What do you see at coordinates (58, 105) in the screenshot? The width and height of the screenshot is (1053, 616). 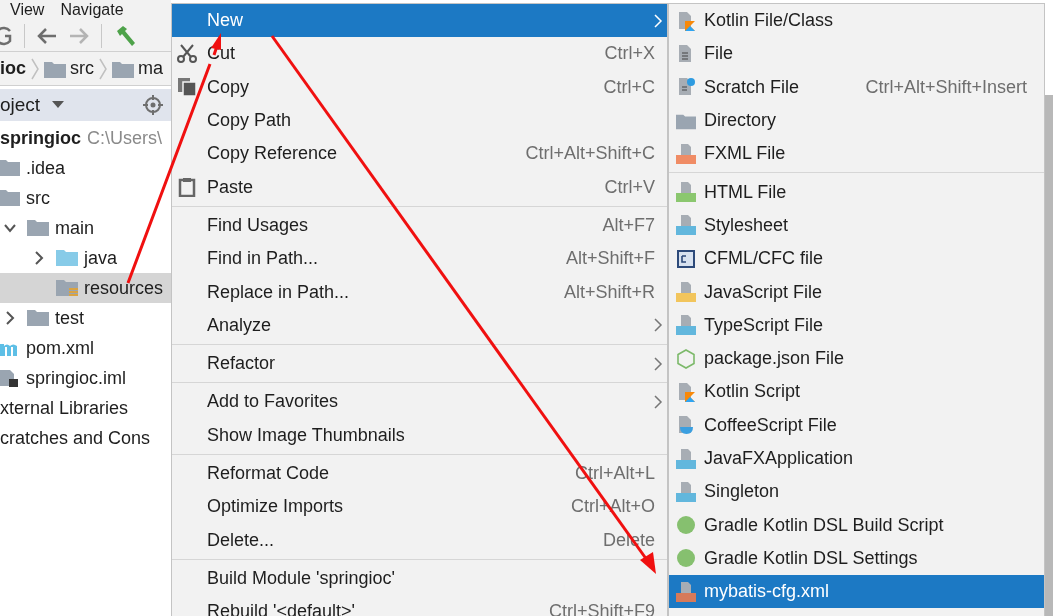 I see `dropdown-caret-icon` at bounding box center [58, 105].